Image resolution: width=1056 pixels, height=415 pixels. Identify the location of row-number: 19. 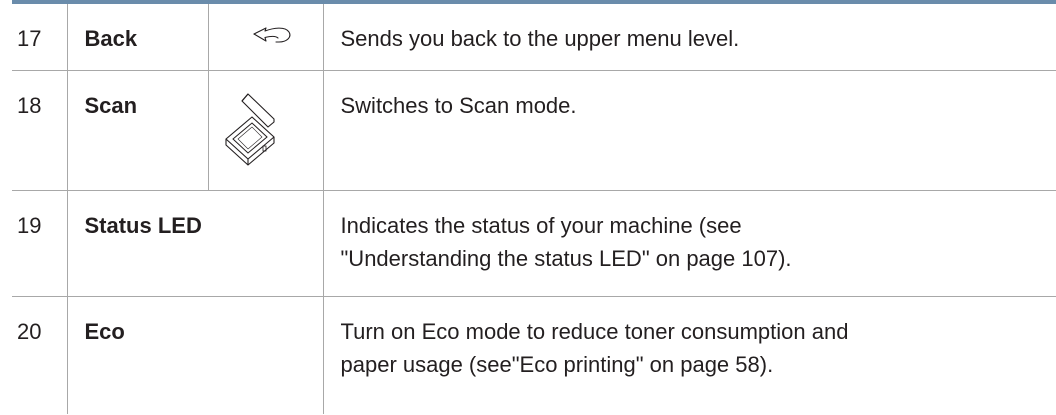
(39, 242).